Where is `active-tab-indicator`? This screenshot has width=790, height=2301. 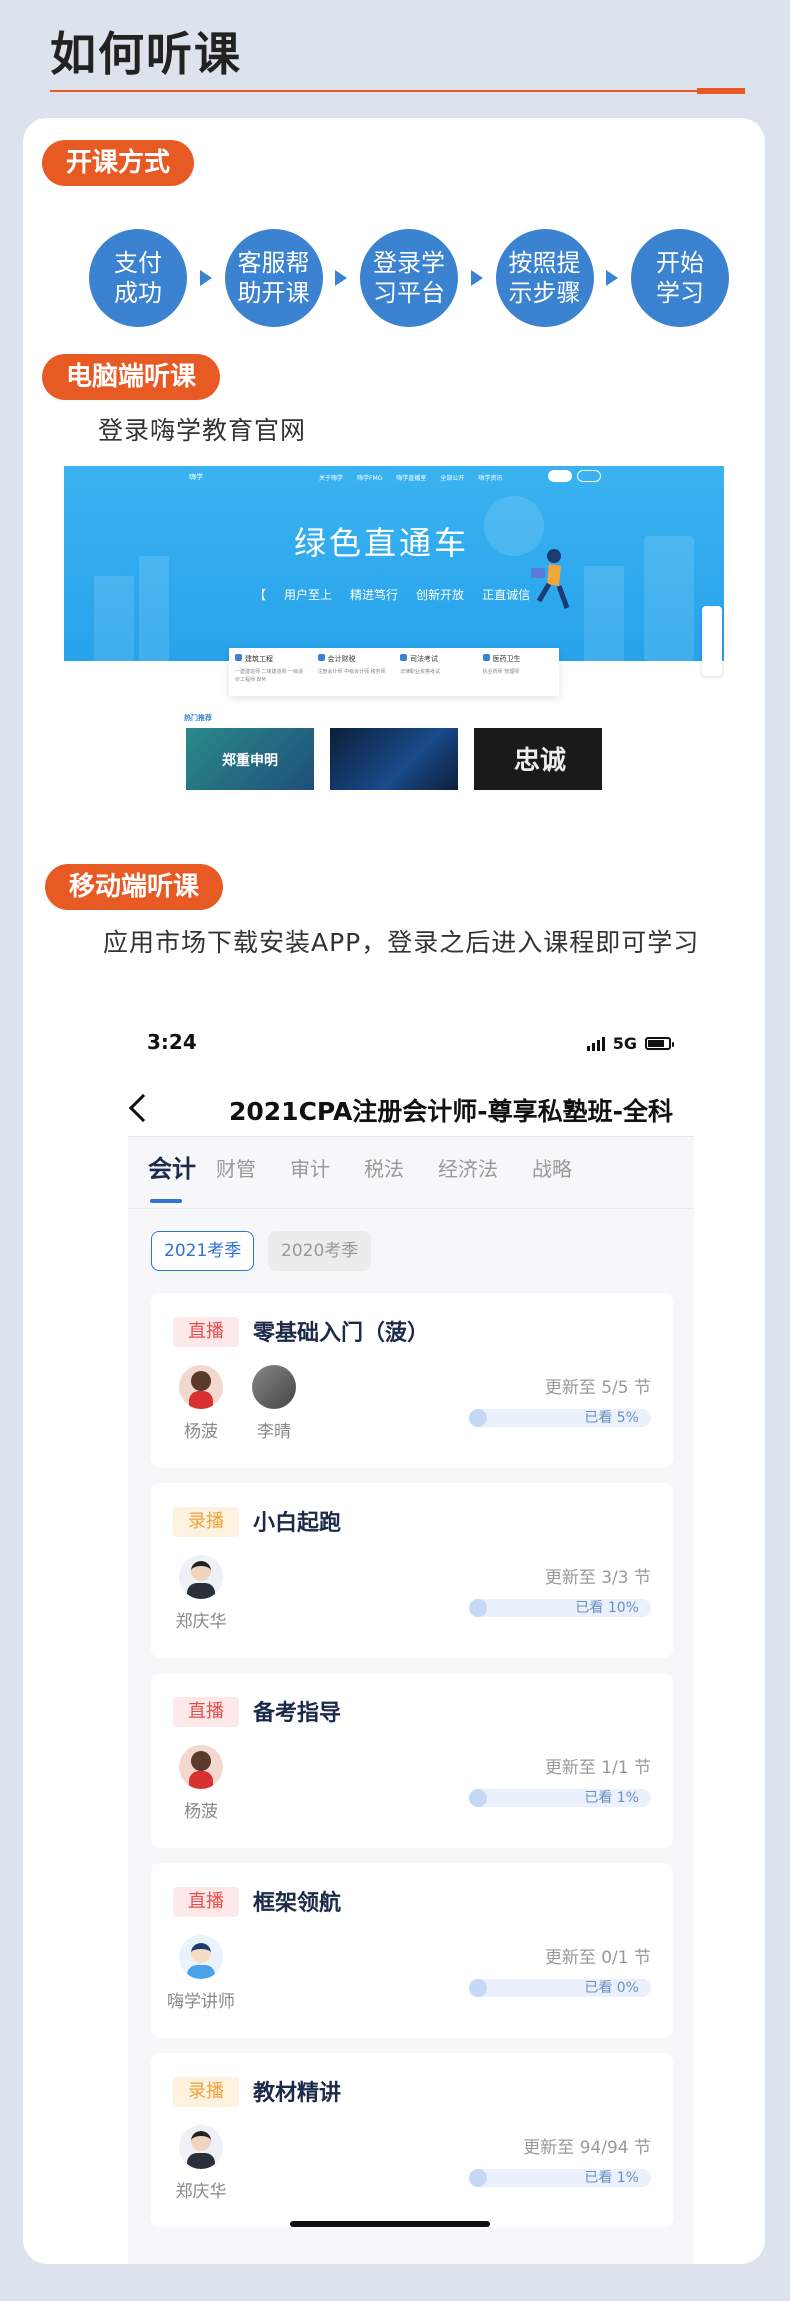
active-tab-indicator is located at coordinates (166, 1201).